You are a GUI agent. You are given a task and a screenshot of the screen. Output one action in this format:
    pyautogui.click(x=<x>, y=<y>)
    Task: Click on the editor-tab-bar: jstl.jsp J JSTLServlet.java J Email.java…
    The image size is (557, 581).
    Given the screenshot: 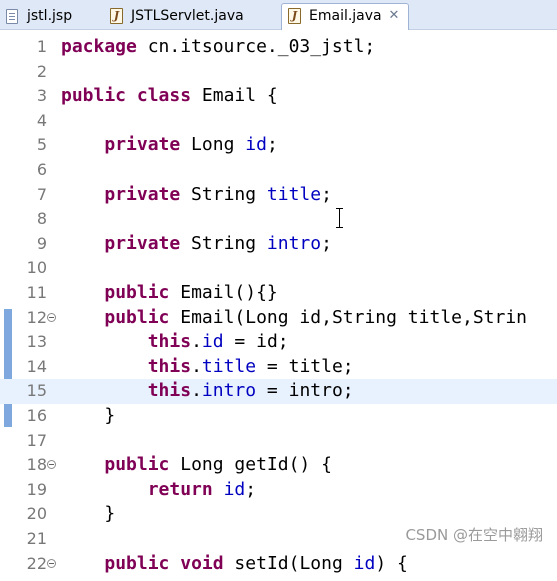 What is the action you would take?
    pyautogui.click(x=278, y=15)
    